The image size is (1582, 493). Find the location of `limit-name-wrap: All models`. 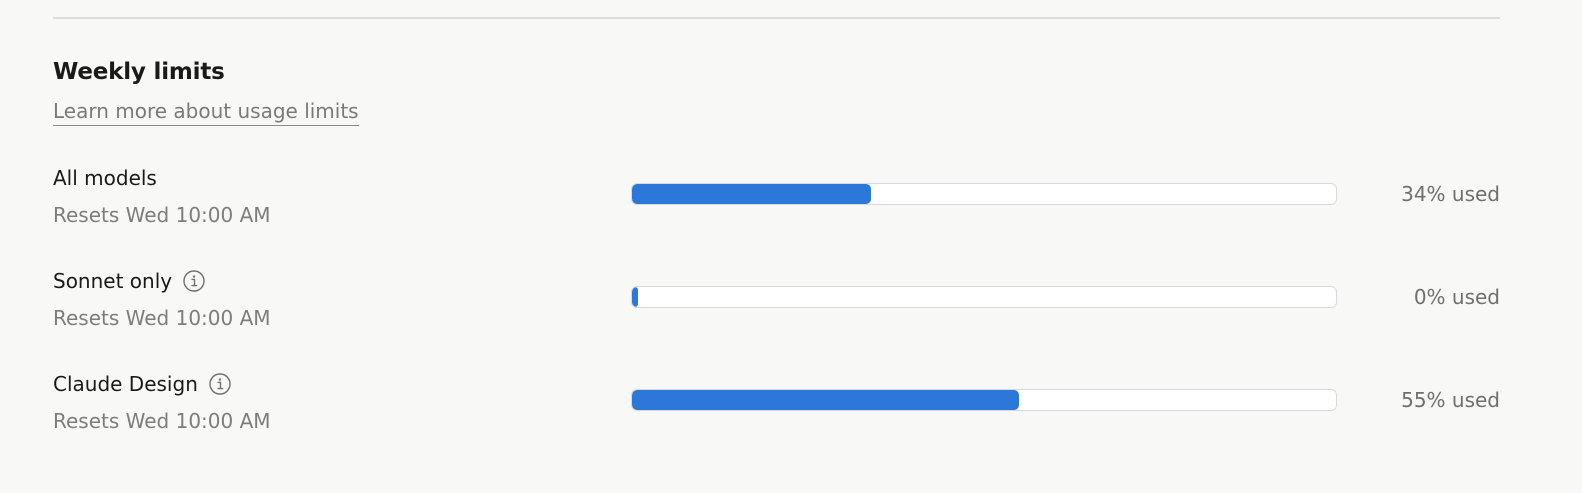

limit-name-wrap: All models is located at coordinates (105, 178).